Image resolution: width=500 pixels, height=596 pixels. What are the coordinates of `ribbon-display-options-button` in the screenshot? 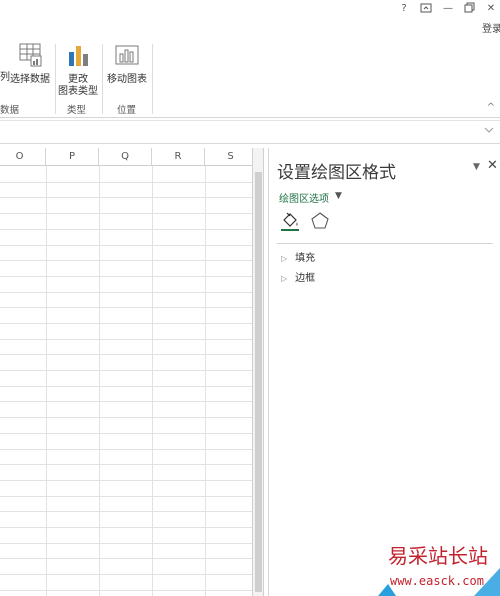 It's located at (426, 9).